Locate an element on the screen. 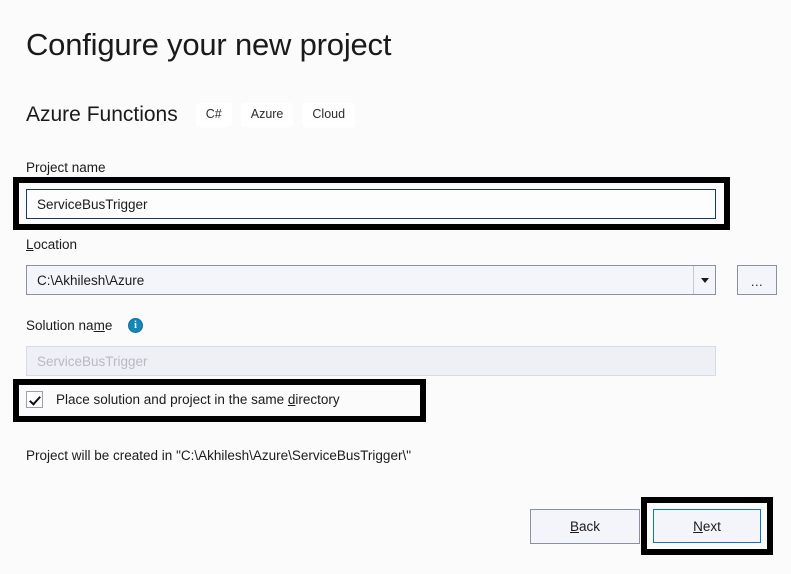  location-dropdown-button is located at coordinates (704, 280).